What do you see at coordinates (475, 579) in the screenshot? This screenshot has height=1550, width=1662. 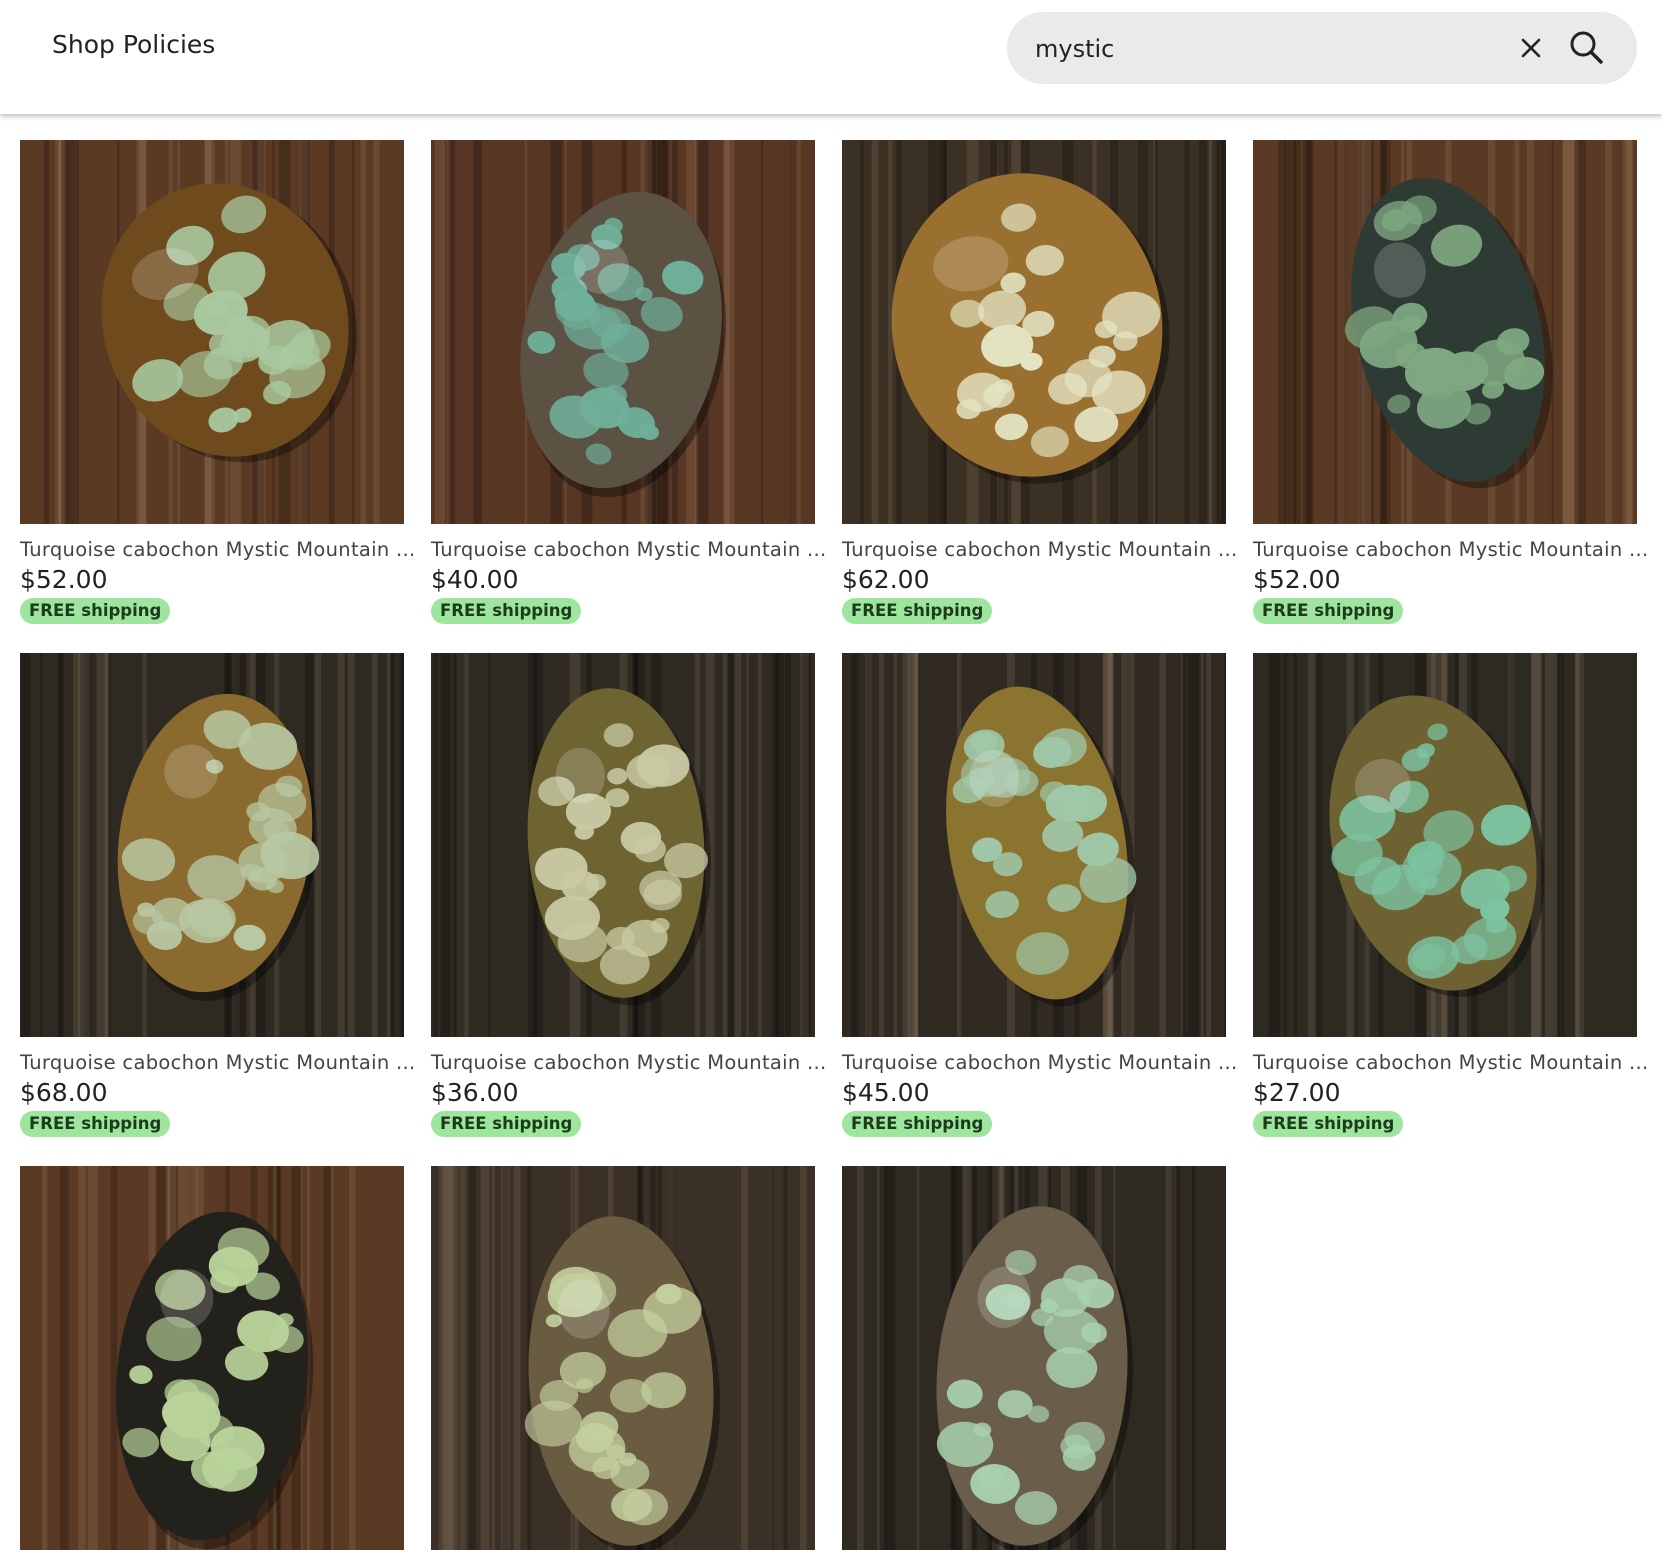 I see `listing-price: $40.00` at bounding box center [475, 579].